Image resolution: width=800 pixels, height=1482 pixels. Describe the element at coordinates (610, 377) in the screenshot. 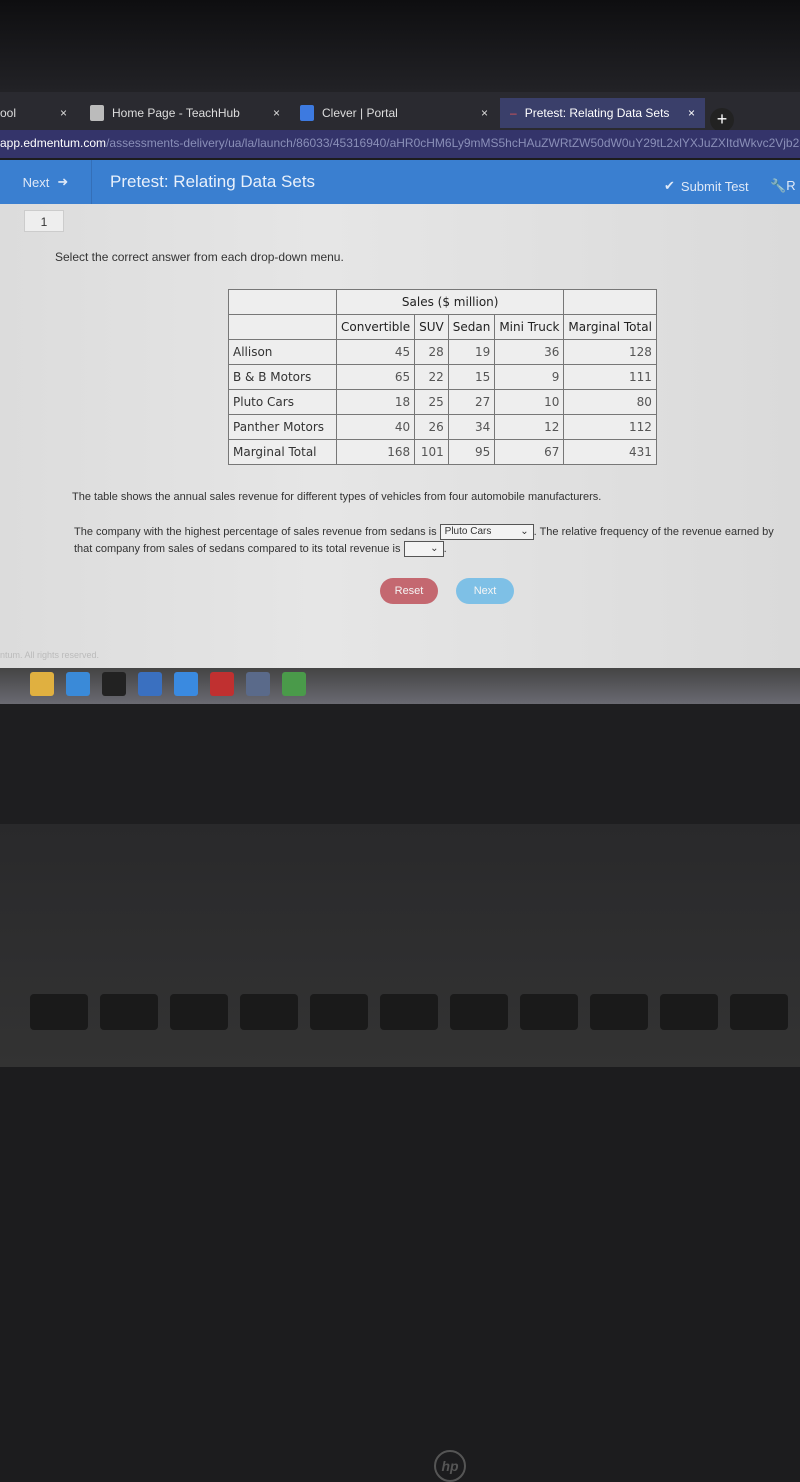

I see `table-cell: 111` at that location.